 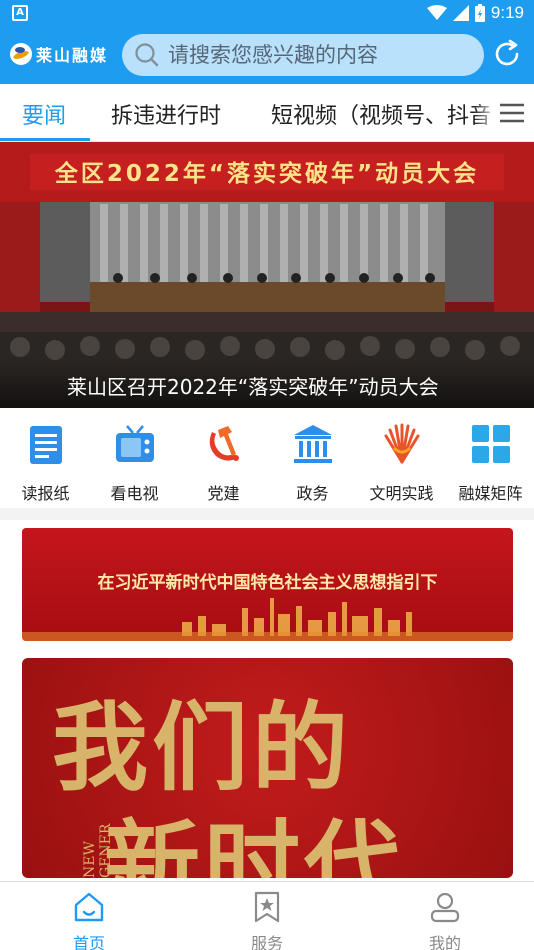 What do you see at coordinates (318, 55) in the screenshot?
I see `search-input` at bounding box center [318, 55].